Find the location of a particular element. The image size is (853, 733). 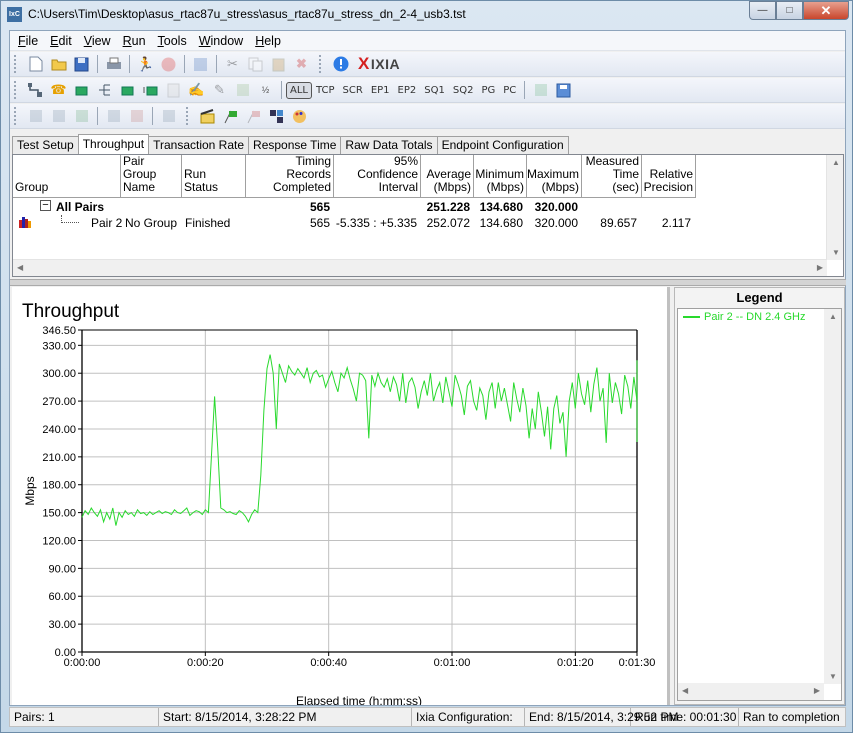

save-results-icon is located at coordinates (564, 90).